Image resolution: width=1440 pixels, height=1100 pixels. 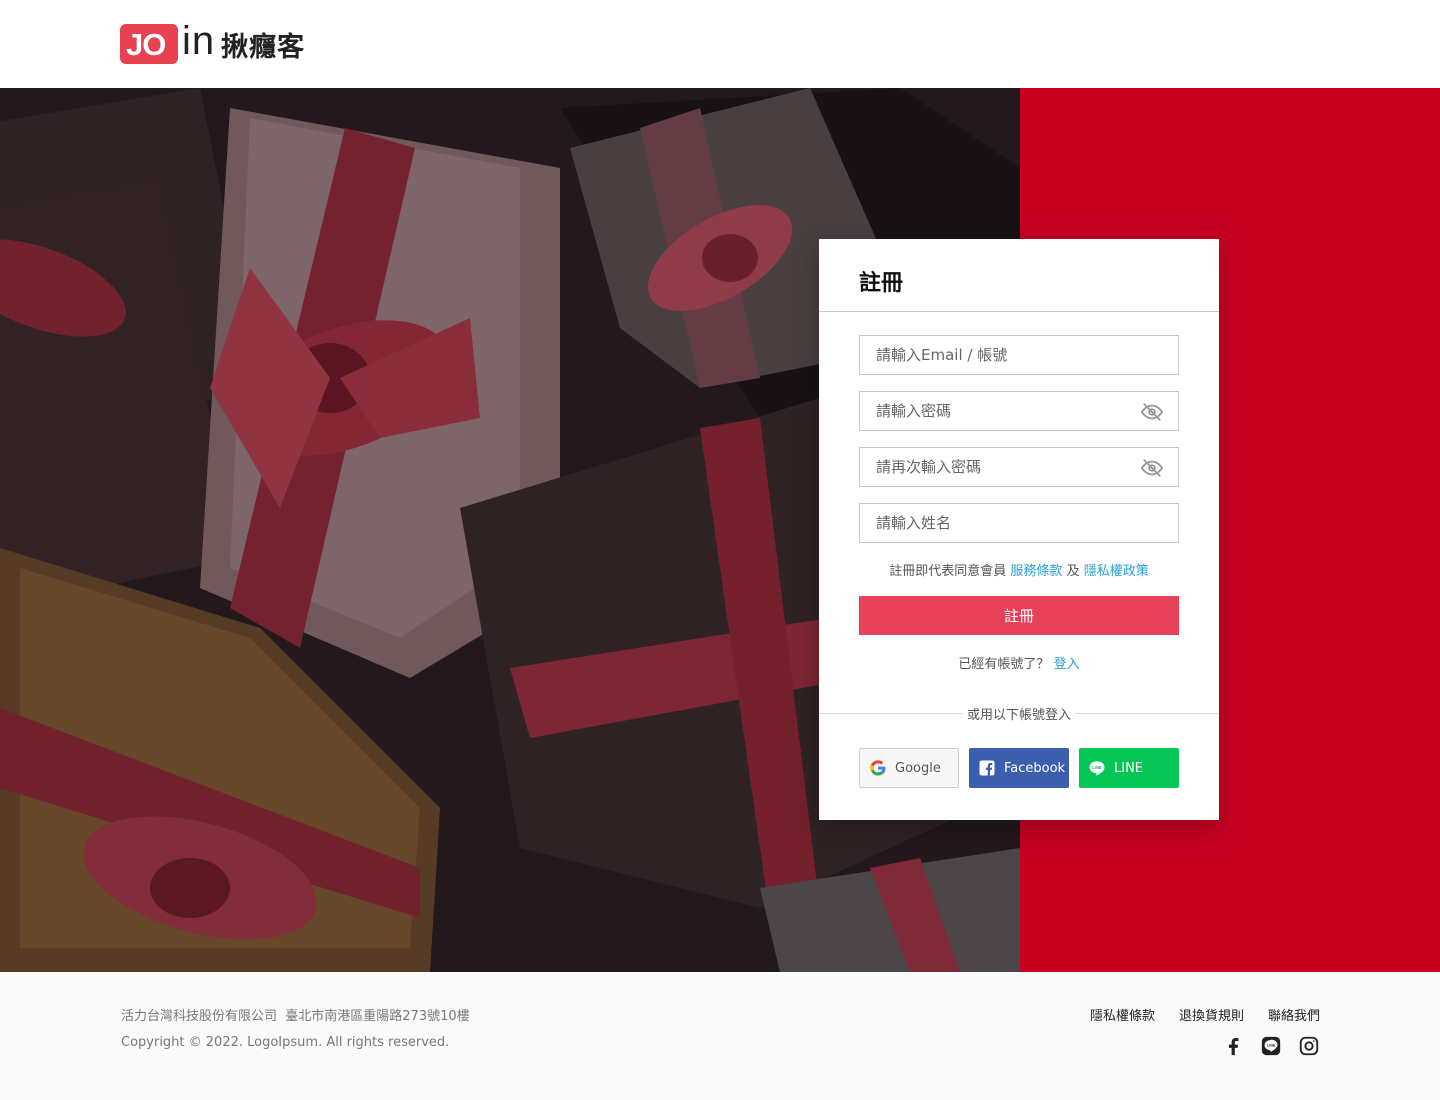 What do you see at coordinates (1019, 768) in the screenshot?
I see `facebook-login-button: Facebook` at bounding box center [1019, 768].